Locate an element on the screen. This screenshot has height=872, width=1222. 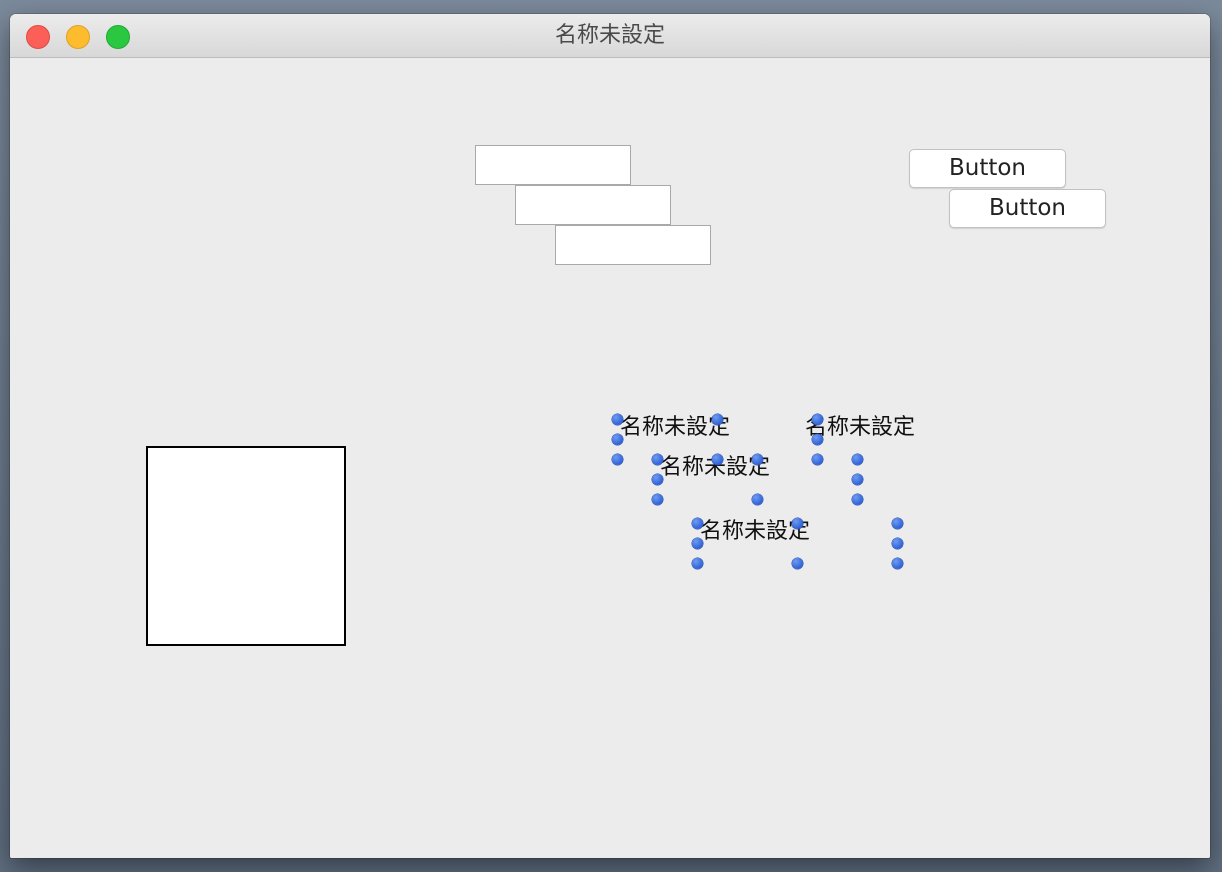
push-button-1: Button is located at coordinates (987, 168).